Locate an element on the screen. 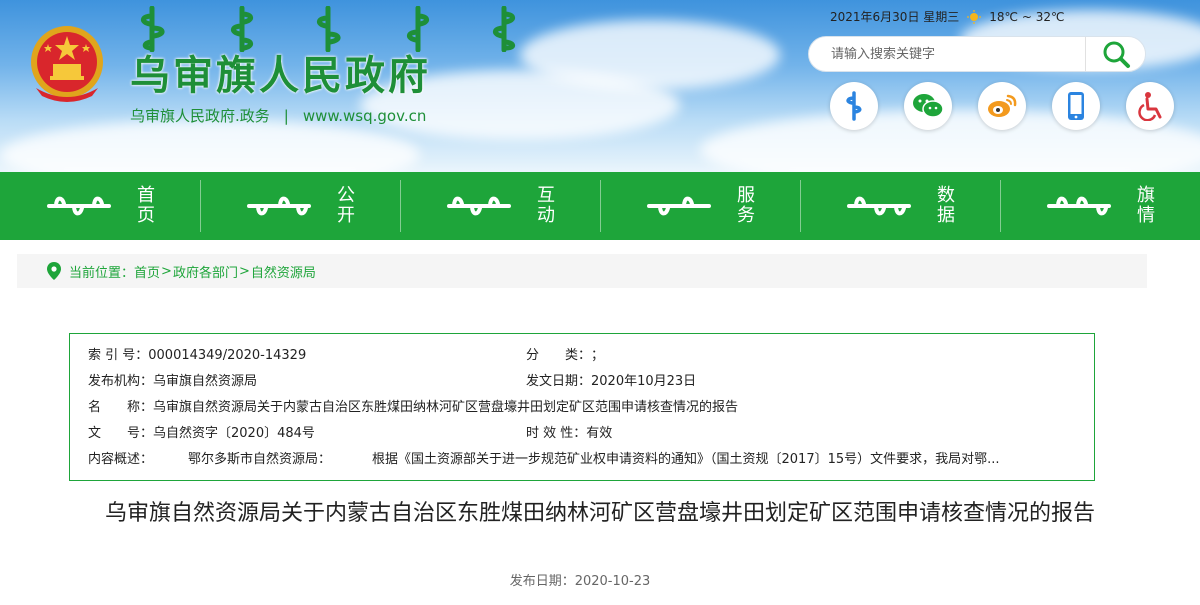  wechat-button is located at coordinates (928, 106).